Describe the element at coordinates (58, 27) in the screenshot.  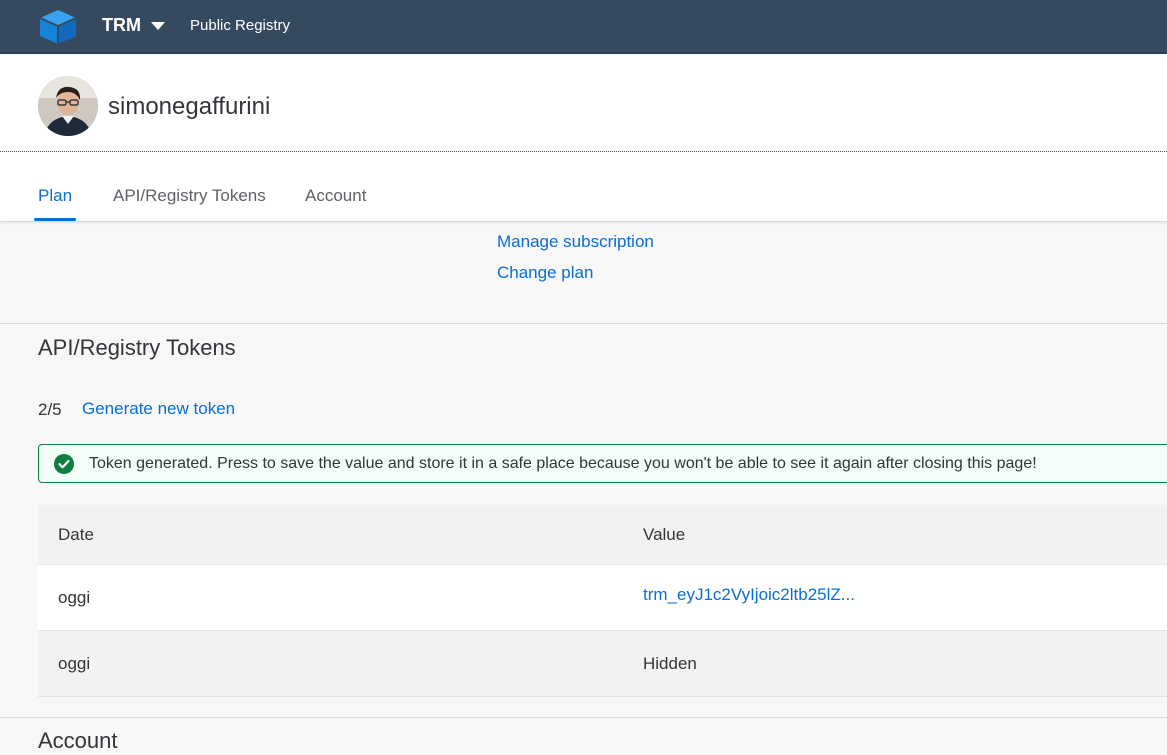
I see `trm-logo-icon` at that location.